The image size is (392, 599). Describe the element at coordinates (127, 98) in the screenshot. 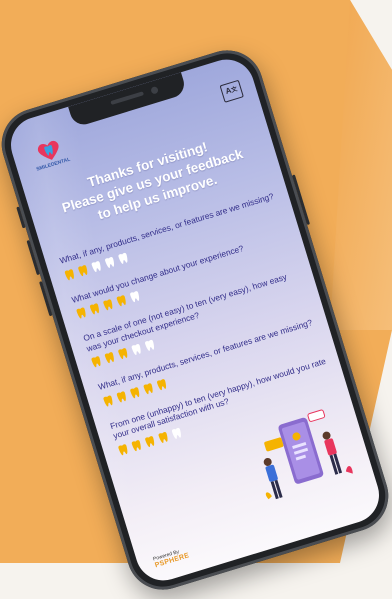

I see `speaker` at that location.